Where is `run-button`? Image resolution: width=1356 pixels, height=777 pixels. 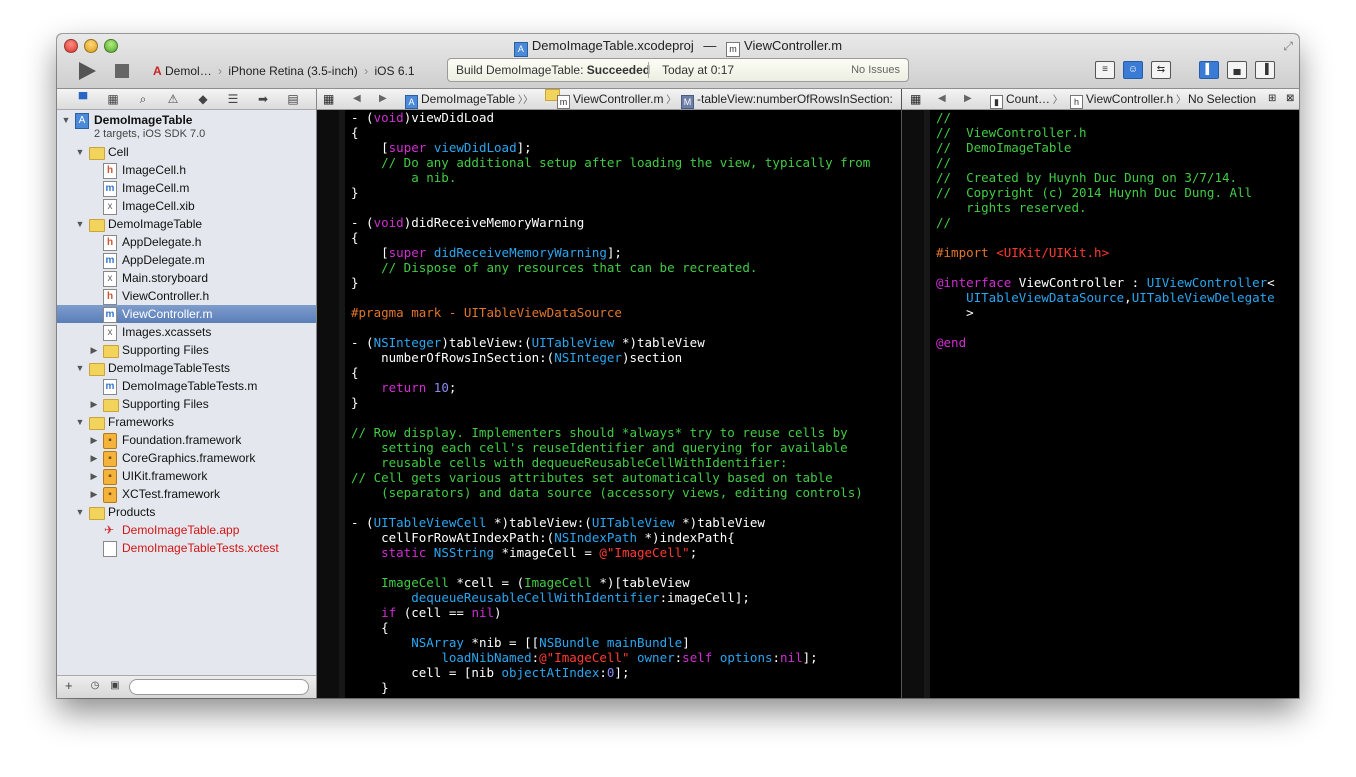 run-button is located at coordinates (87, 71).